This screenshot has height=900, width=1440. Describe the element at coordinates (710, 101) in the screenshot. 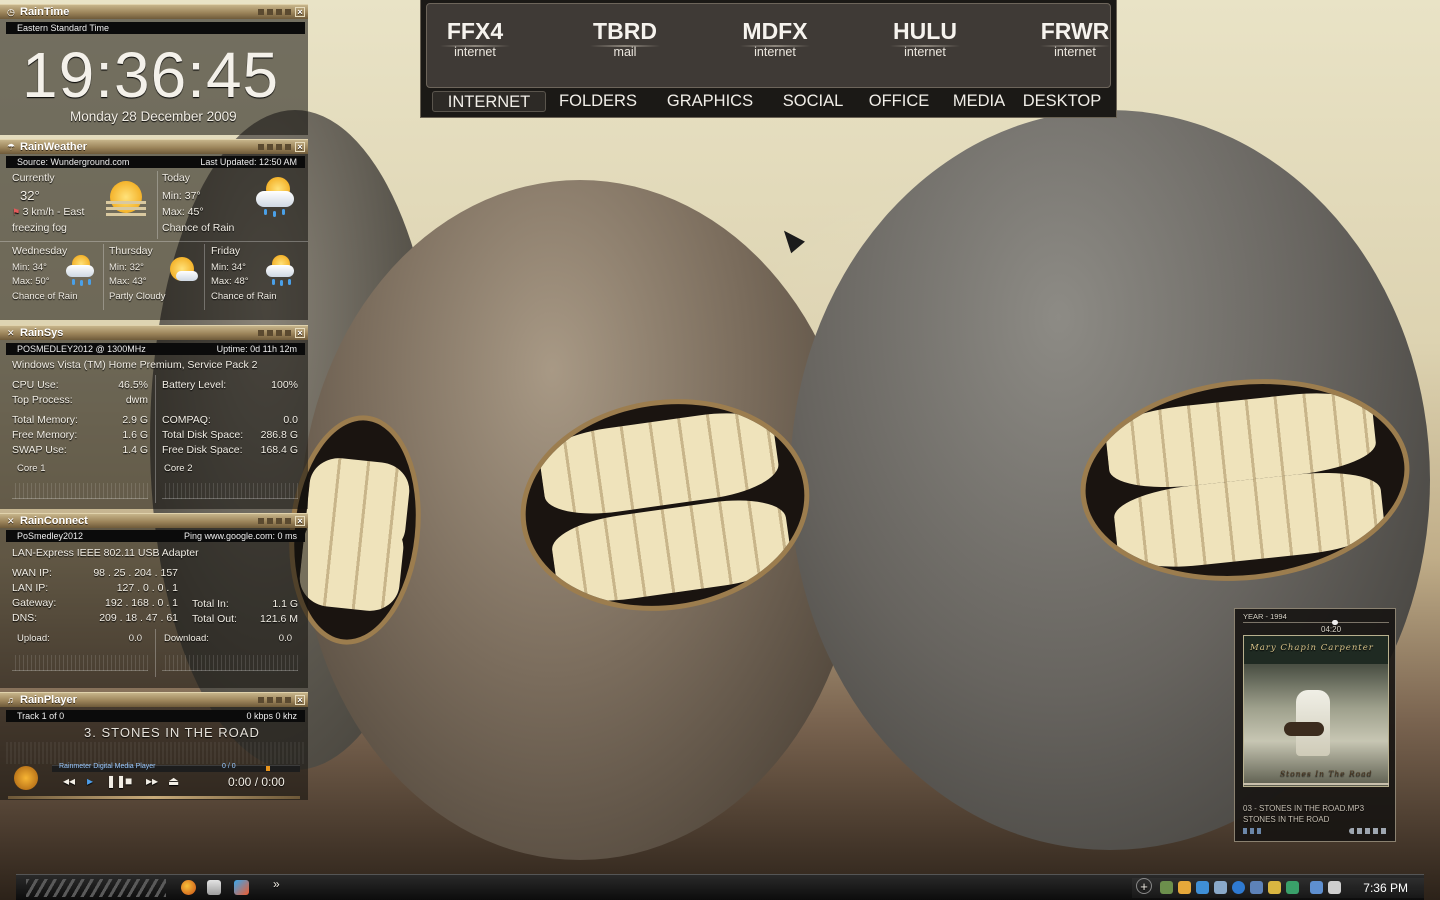

I see `tab-graphics: GRAPHICS` at that location.